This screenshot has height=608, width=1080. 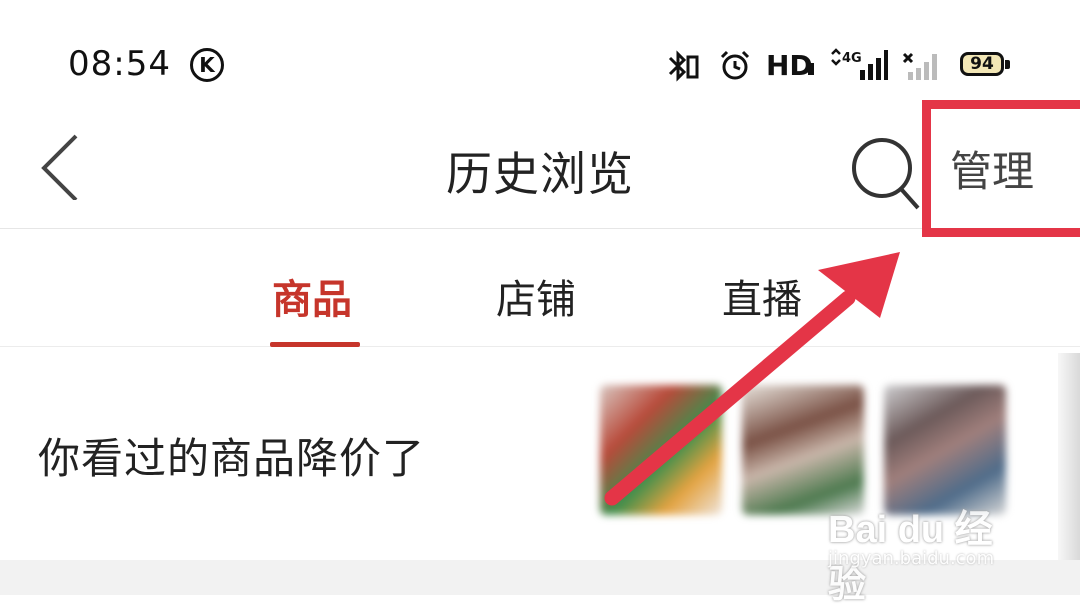 I want to click on k-app-icon: K, so click(x=207, y=65).